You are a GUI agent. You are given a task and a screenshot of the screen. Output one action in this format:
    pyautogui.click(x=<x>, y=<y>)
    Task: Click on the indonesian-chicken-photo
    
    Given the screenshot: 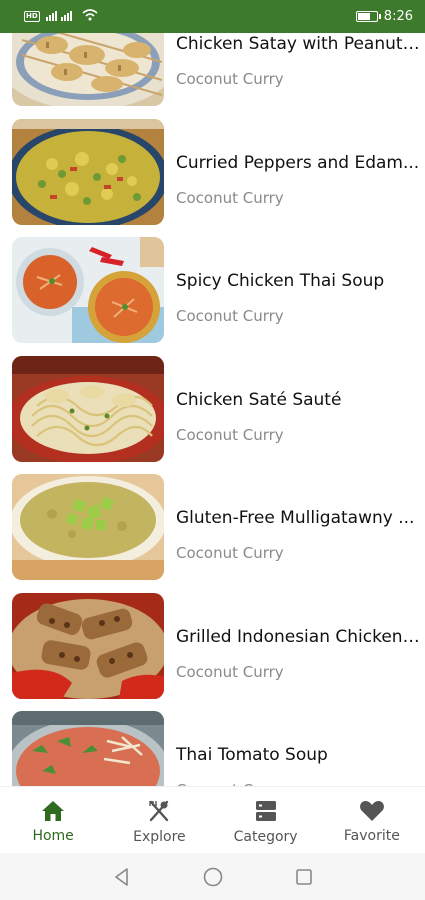 What is the action you would take?
    pyautogui.click(x=88, y=645)
    